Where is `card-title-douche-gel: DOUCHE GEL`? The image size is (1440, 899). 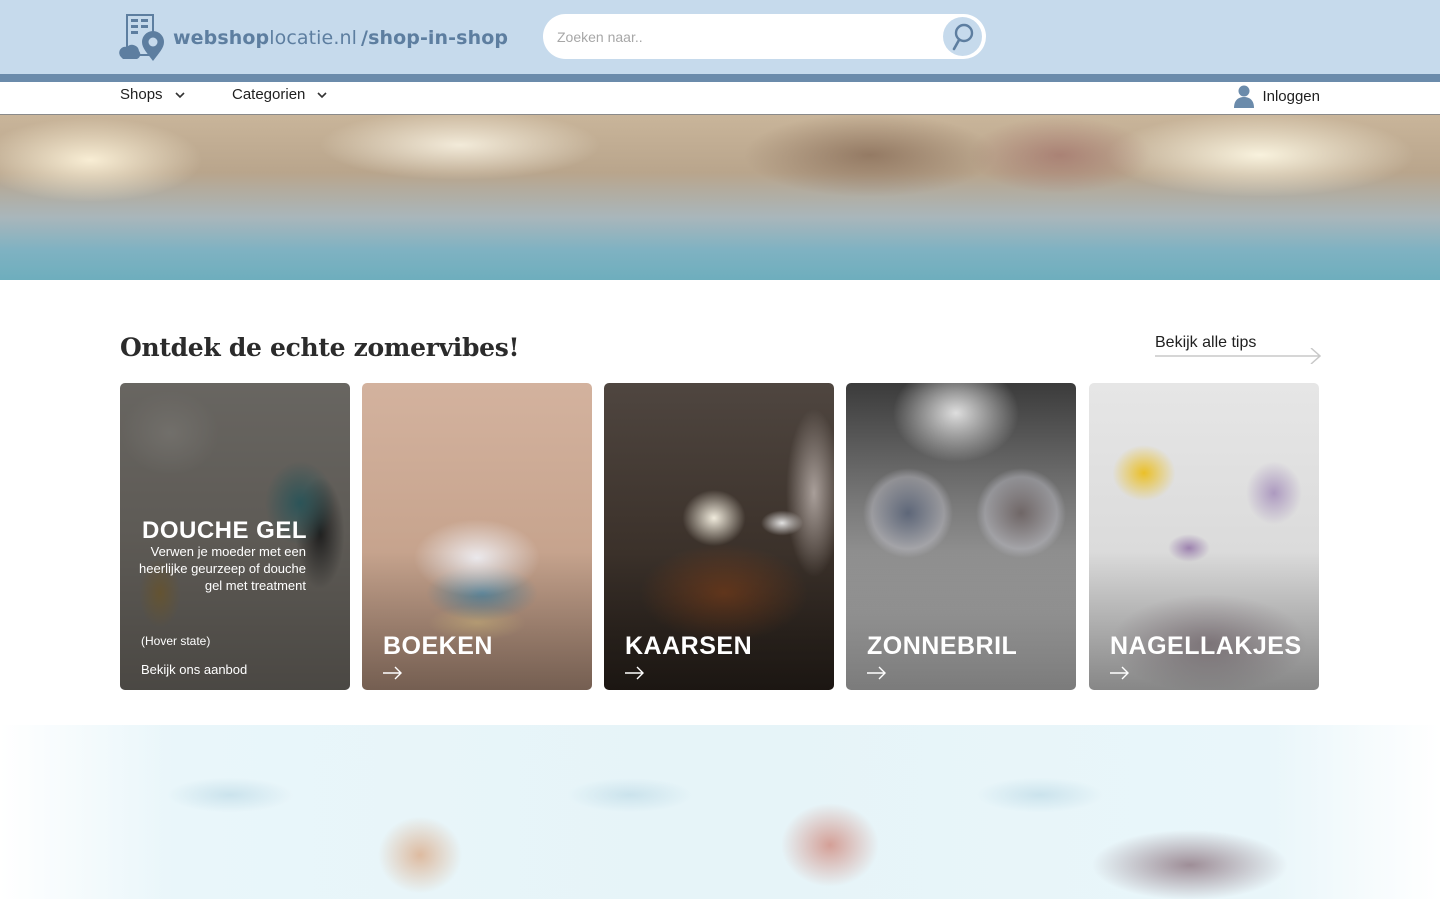 card-title-douche-gel: DOUCHE GEL is located at coordinates (225, 530).